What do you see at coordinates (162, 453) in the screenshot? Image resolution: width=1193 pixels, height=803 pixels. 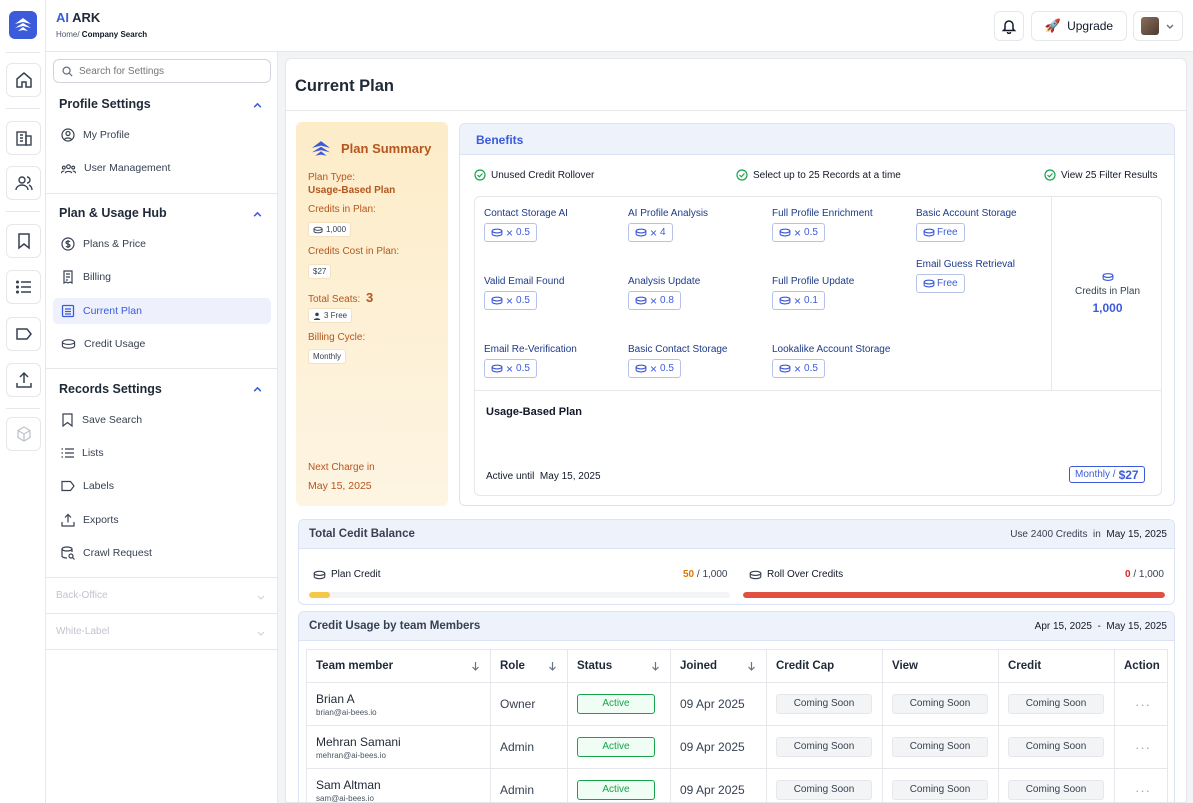 I see `sidebar-item-lists: Lists` at bounding box center [162, 453].